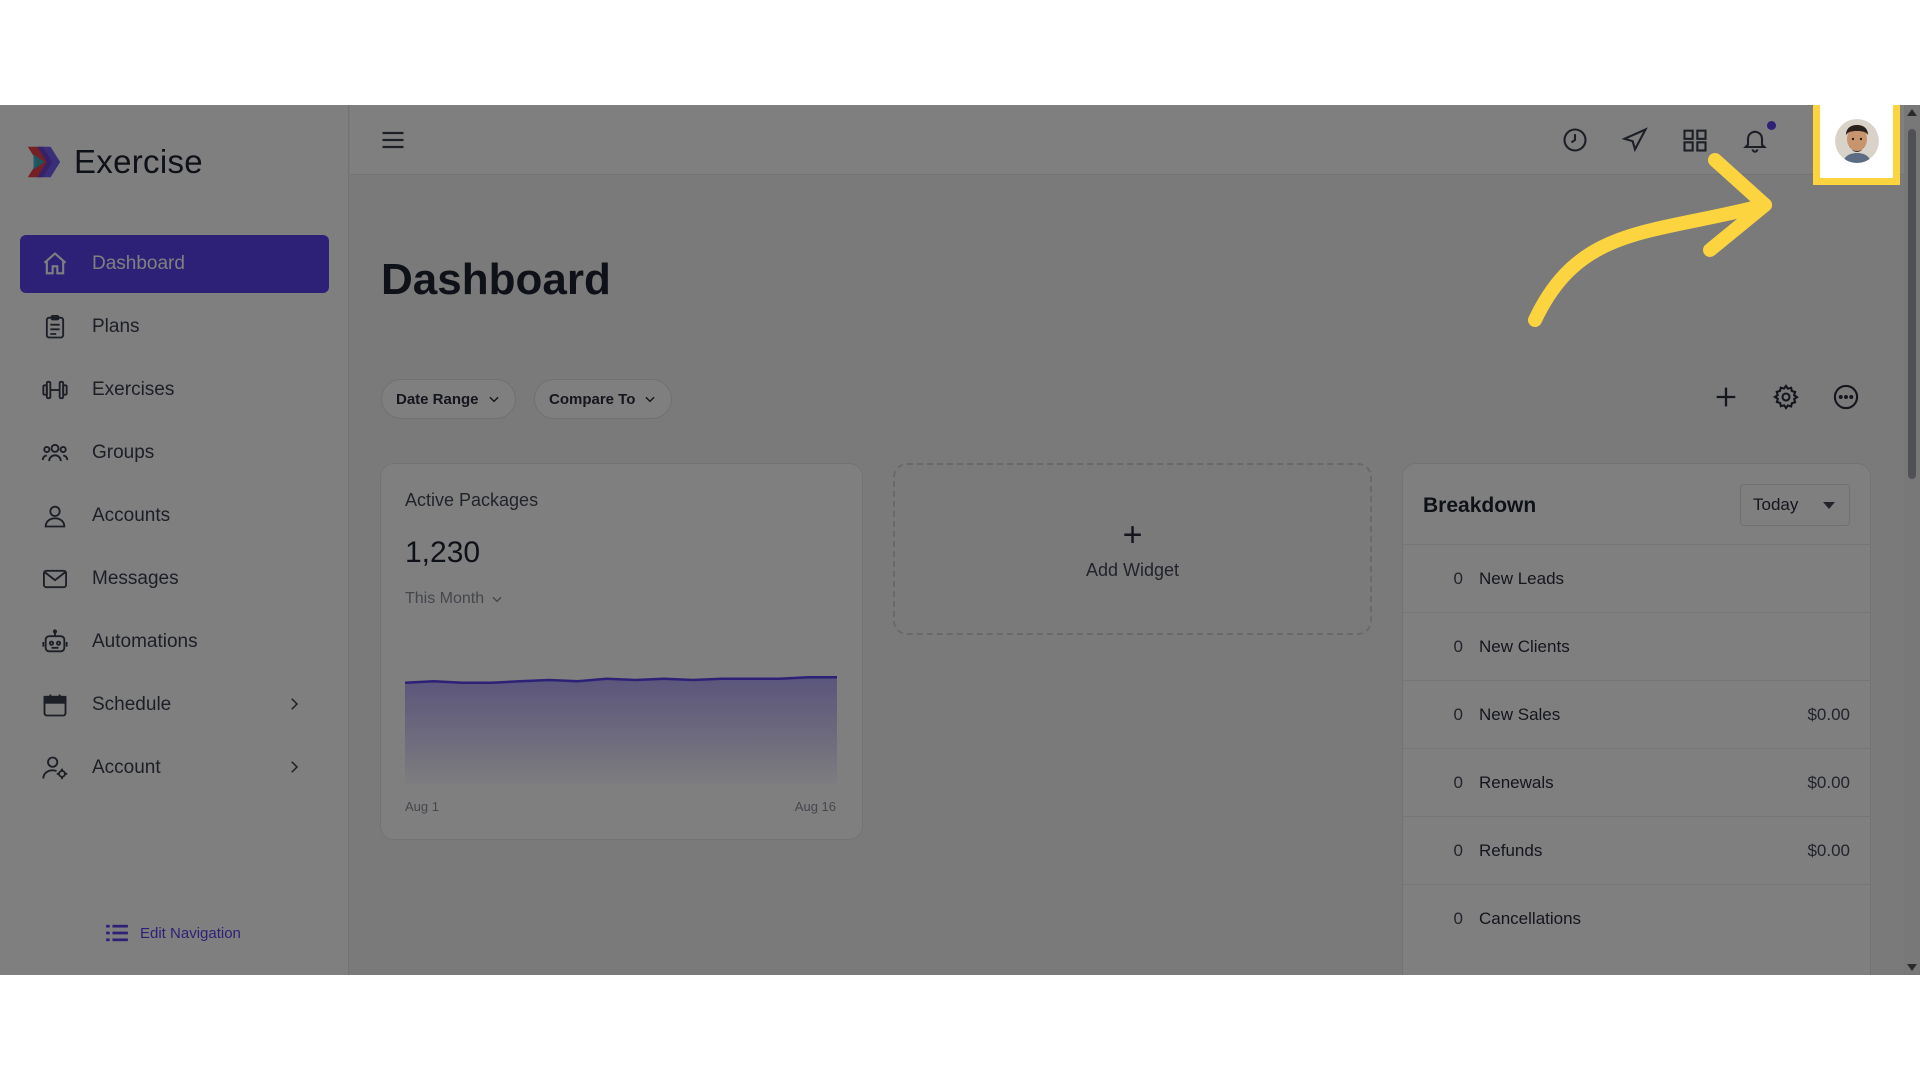 This screenshot has height=1080, width=1920. I want to click on brand-name: Exercise, so click(138, 161).